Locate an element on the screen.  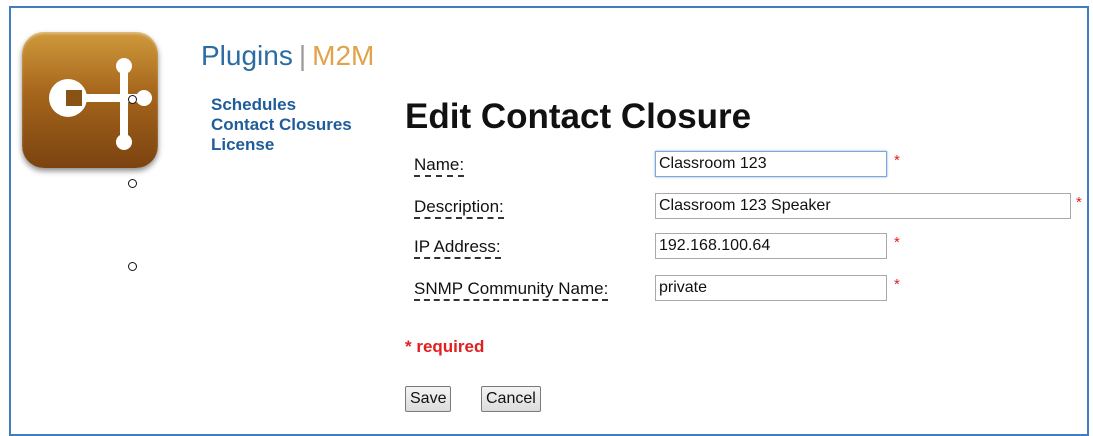
snmp-community-input is located at coordinates (771, 288).